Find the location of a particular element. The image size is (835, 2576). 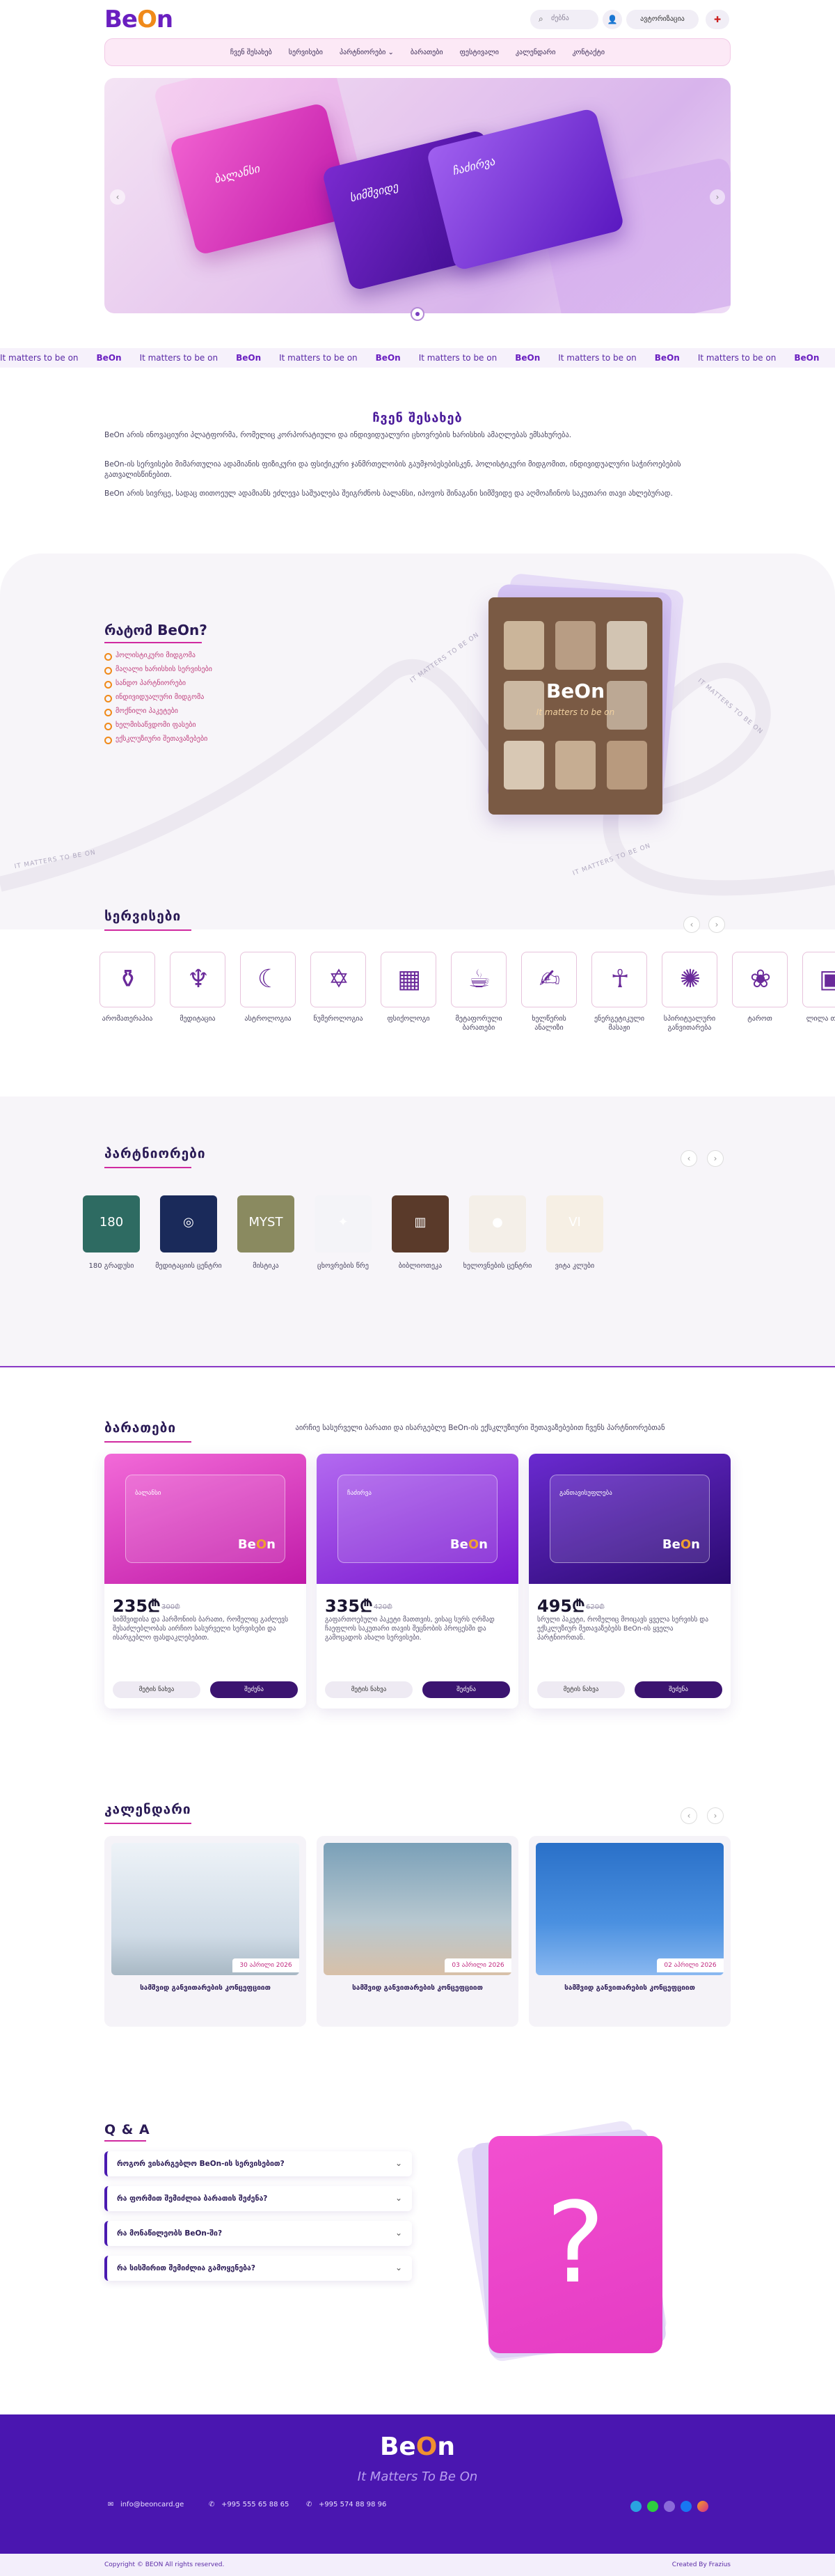

event-date: 02 აპრილი 2026 is located at coordinates (690, 1965).